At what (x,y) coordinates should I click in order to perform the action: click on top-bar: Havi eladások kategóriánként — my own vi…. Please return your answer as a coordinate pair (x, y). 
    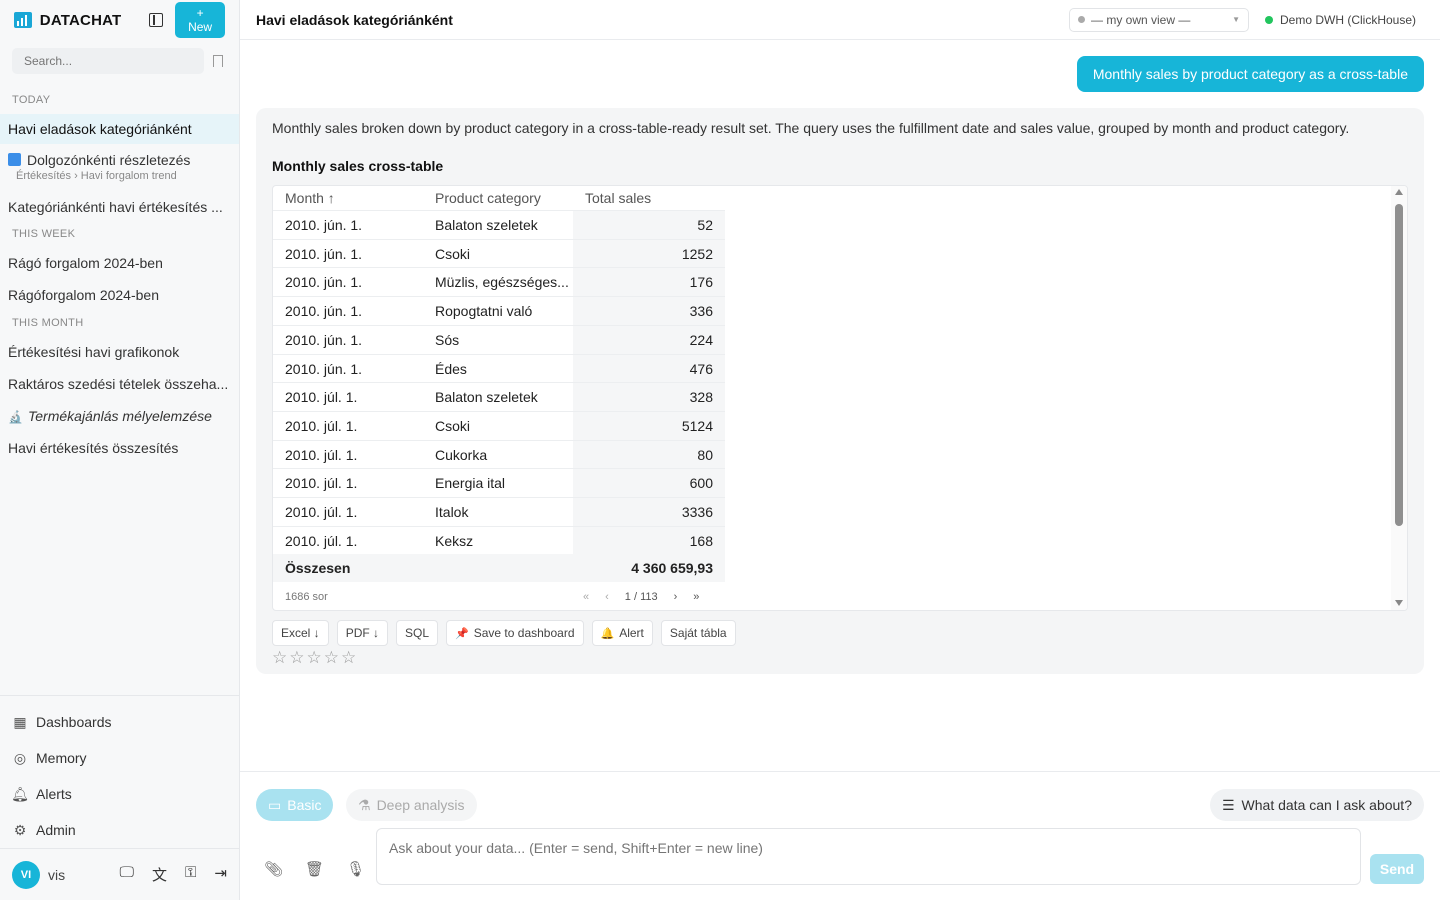
    Looking at the image, I should click on (840, 20).